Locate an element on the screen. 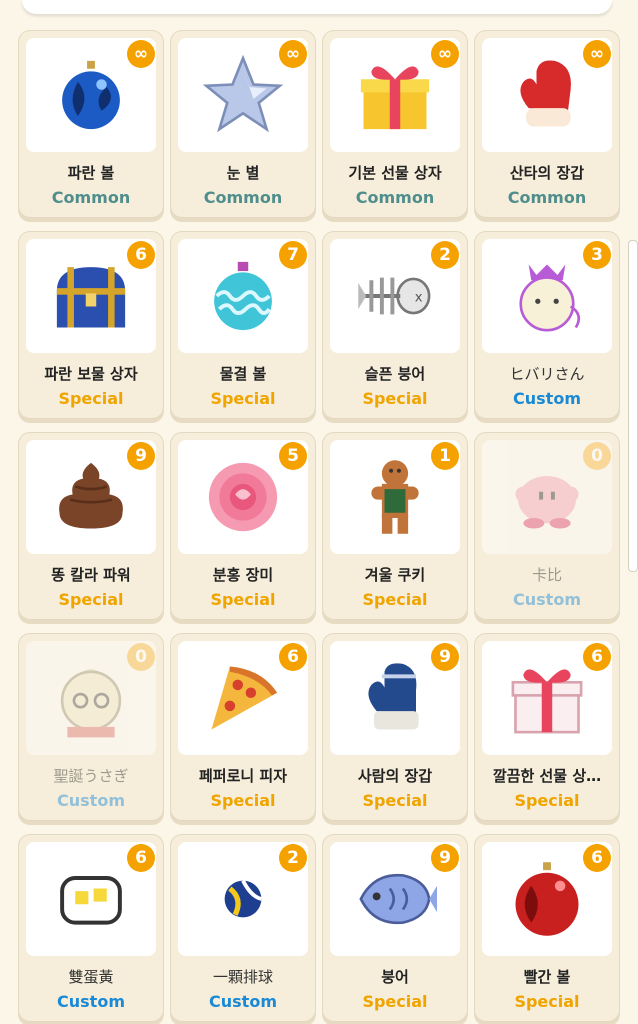  item-card: 9 사람의 장갑 Special is located at coordinates (395, 727).